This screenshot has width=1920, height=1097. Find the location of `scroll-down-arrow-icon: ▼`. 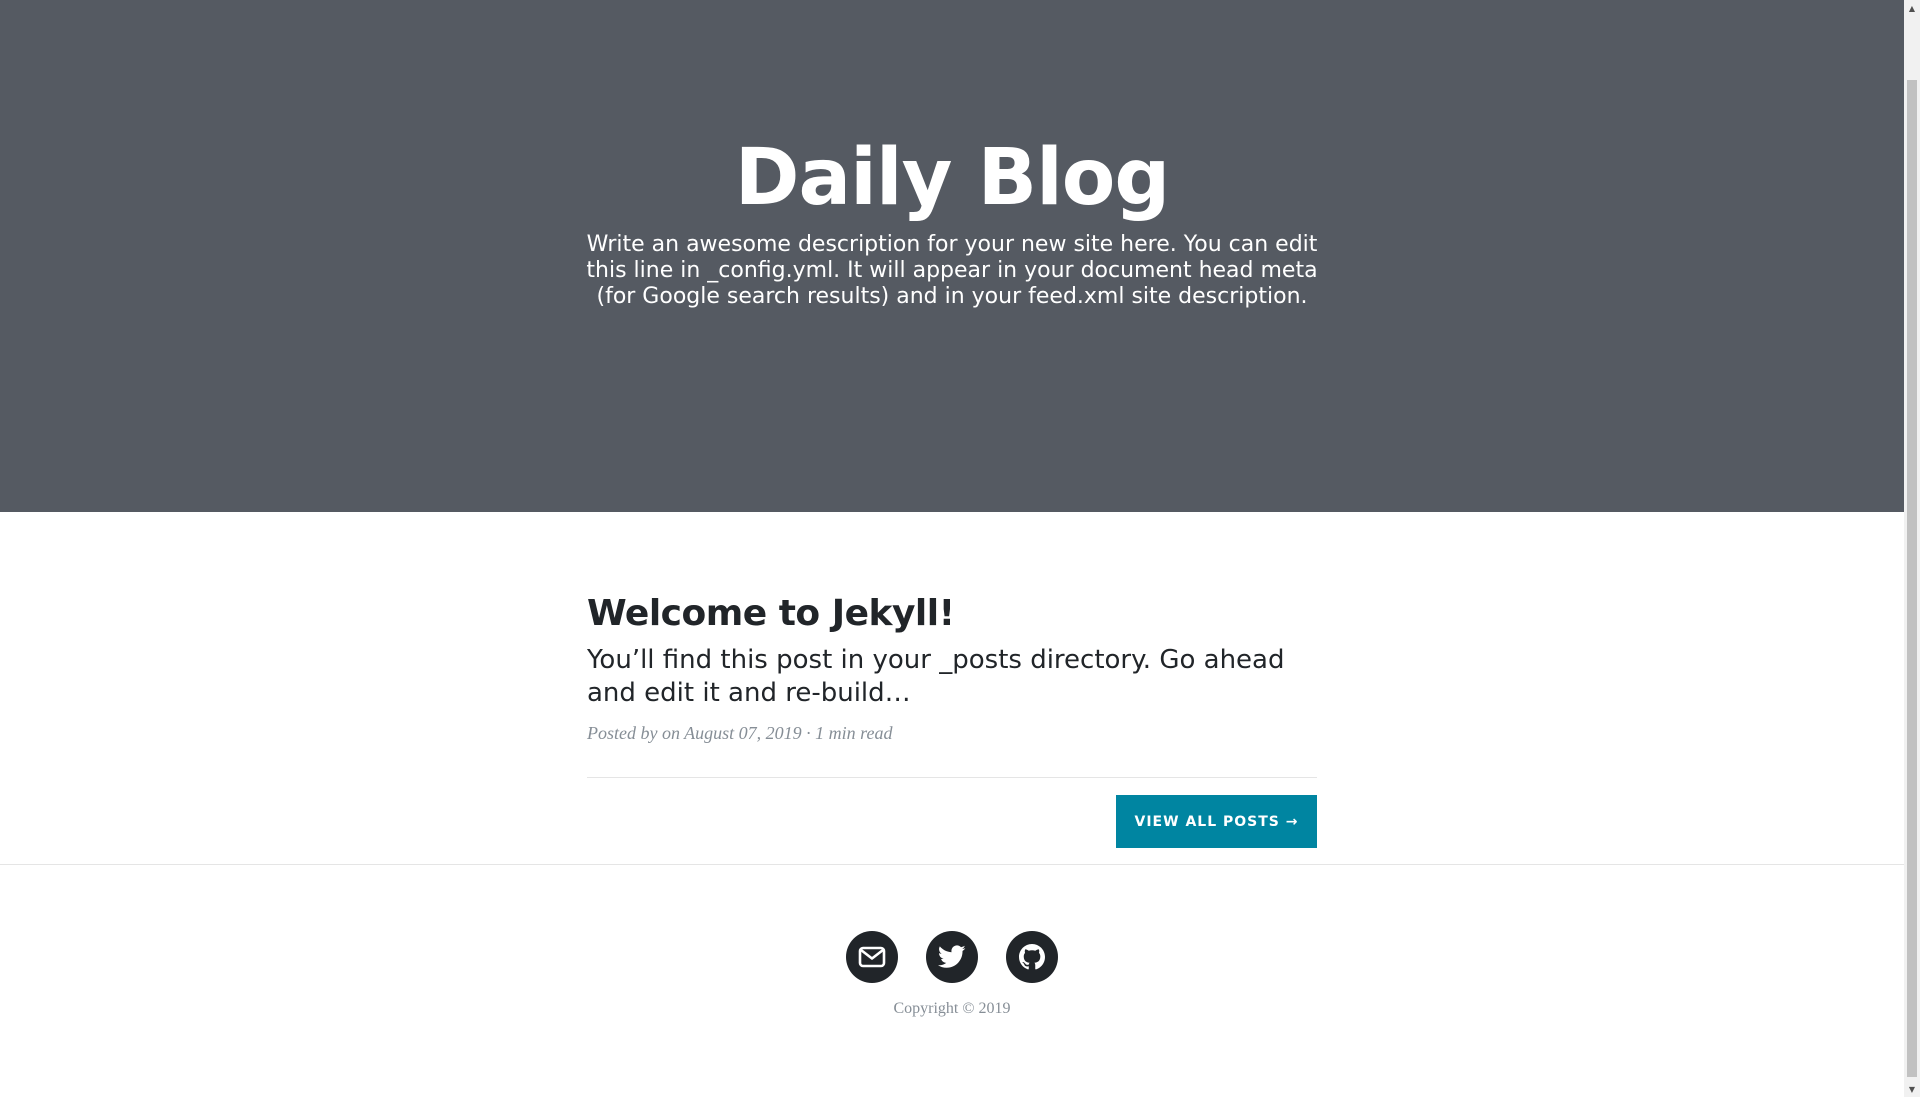

scroll-down-arrow-icon: ▼ is located at coordinates (1912, 1089).